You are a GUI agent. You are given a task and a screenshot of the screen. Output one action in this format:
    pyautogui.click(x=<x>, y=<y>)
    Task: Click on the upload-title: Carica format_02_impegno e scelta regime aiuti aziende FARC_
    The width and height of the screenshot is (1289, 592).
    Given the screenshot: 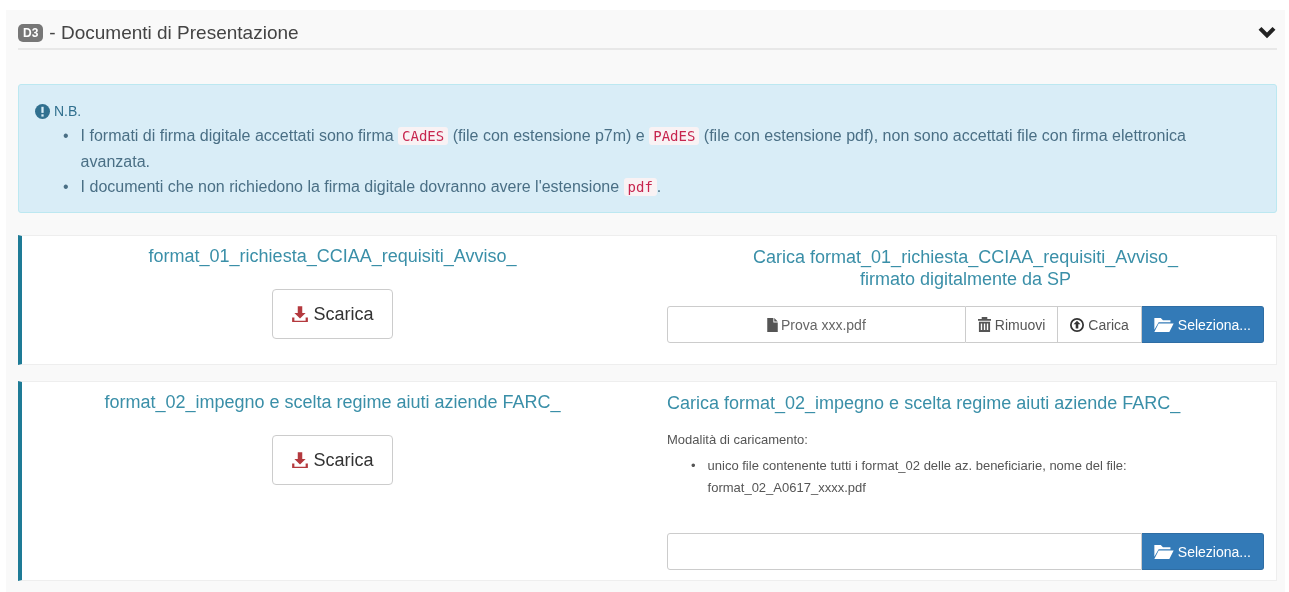 What is the action you would take?
    pyautogui.click(x=924, y=403)
    